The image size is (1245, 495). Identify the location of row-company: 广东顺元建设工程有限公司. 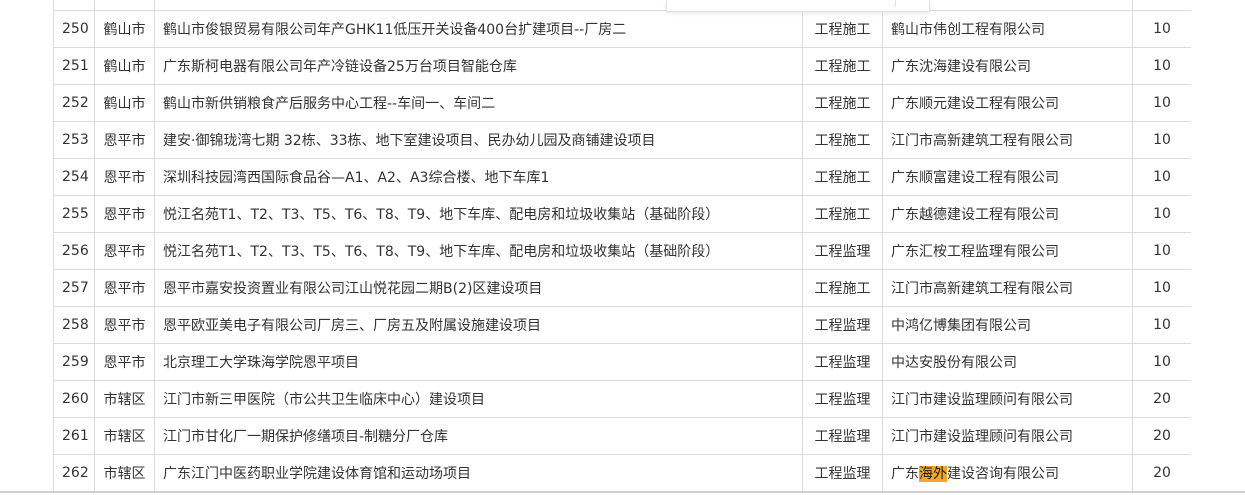
(1007, 103).